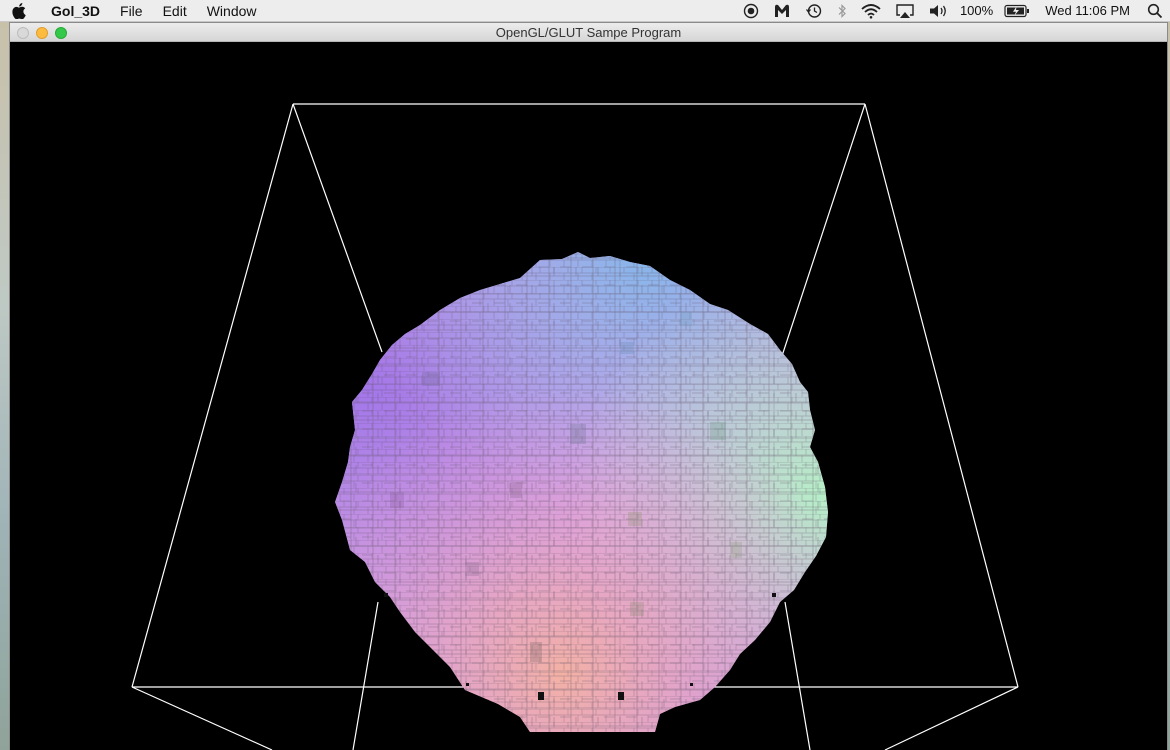  What do you see at coordinates (1155, 11) in the screenshot?
I see `spotlight-icon` at bounding box center [1155, 11].